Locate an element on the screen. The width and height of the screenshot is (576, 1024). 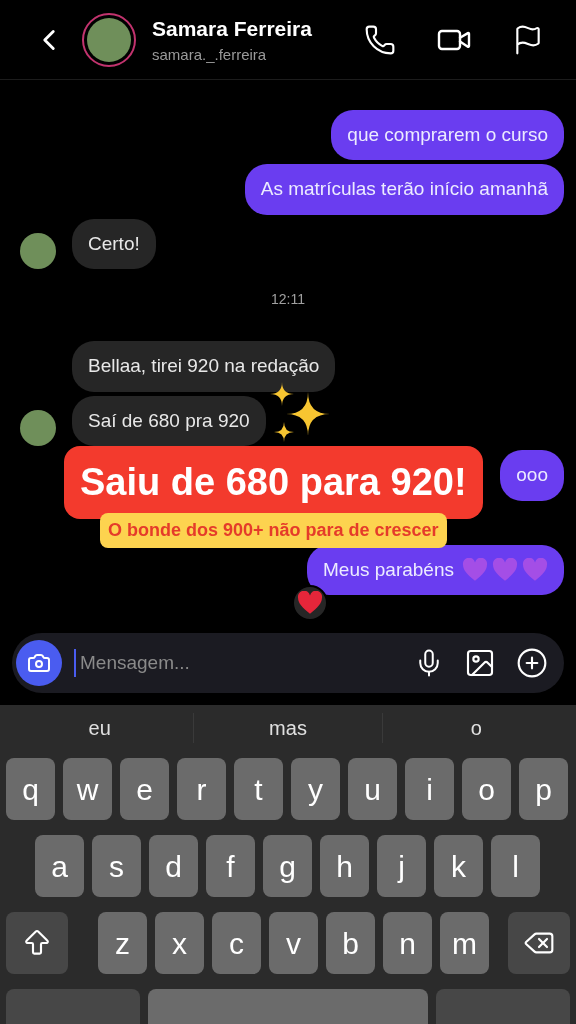
keyboard-key: e is located at coordinates (144, 789).